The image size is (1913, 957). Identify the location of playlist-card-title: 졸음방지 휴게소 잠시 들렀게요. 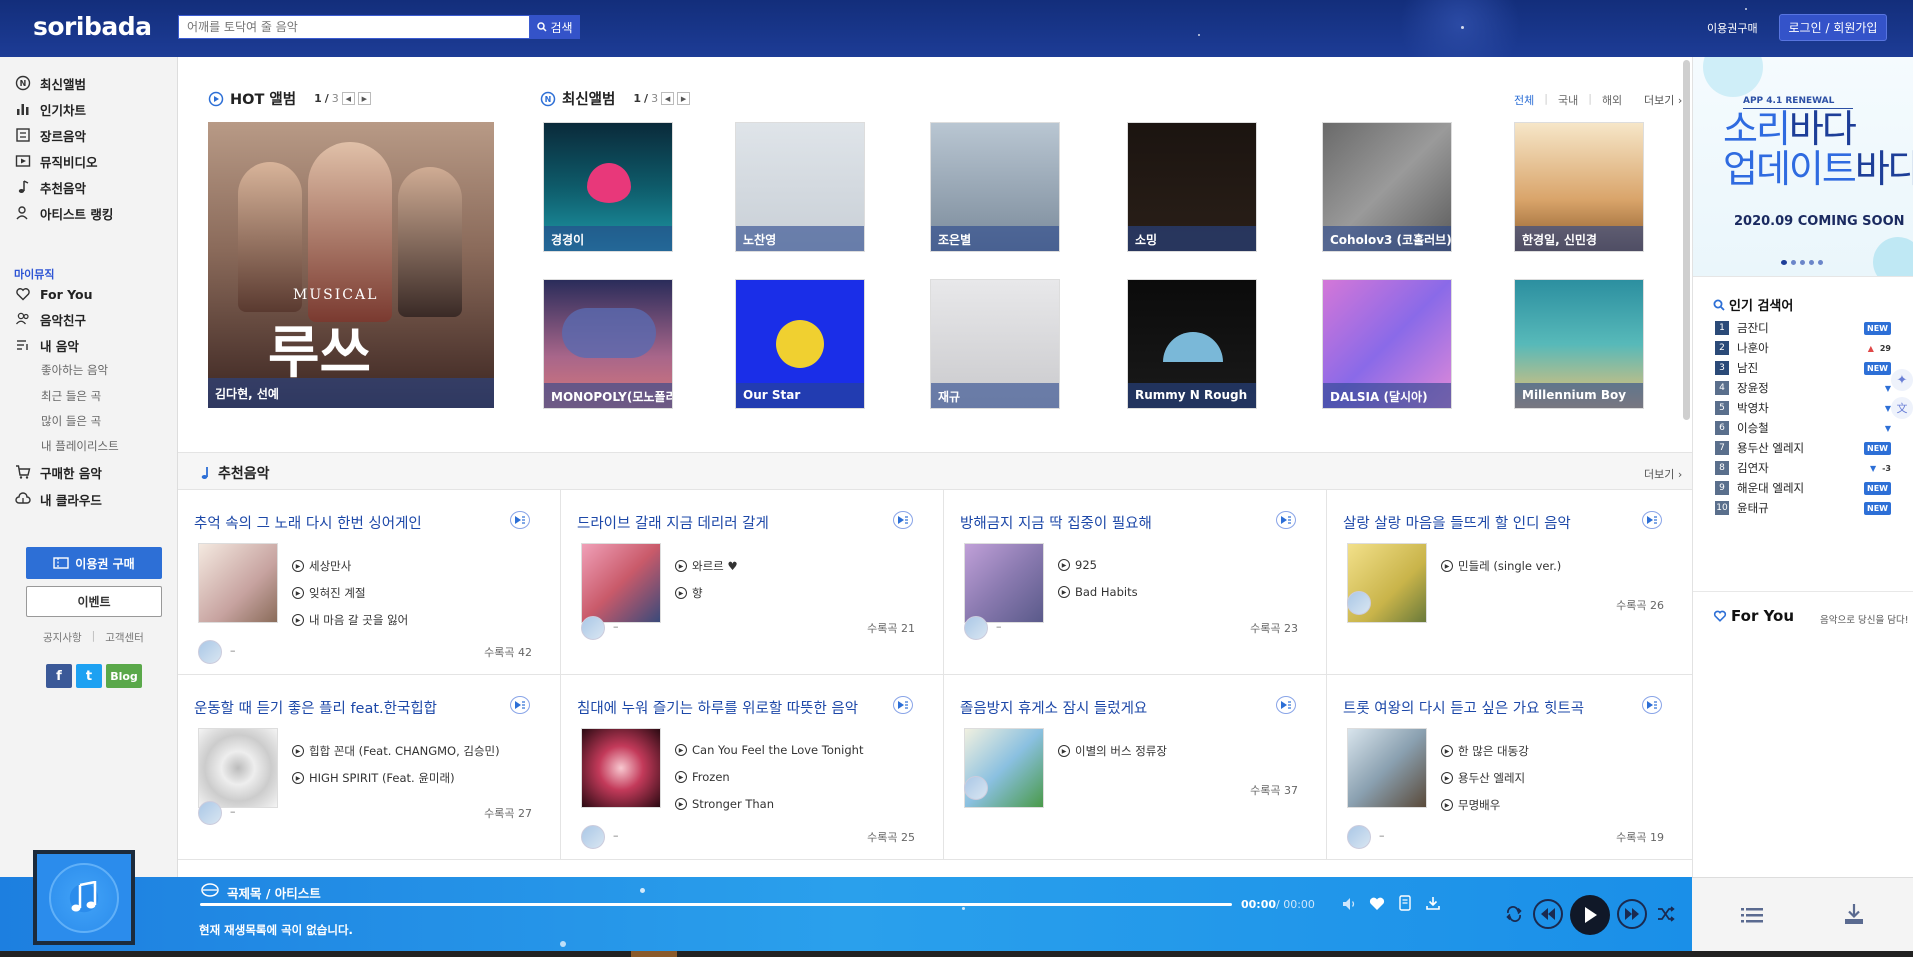
(1110, 707).